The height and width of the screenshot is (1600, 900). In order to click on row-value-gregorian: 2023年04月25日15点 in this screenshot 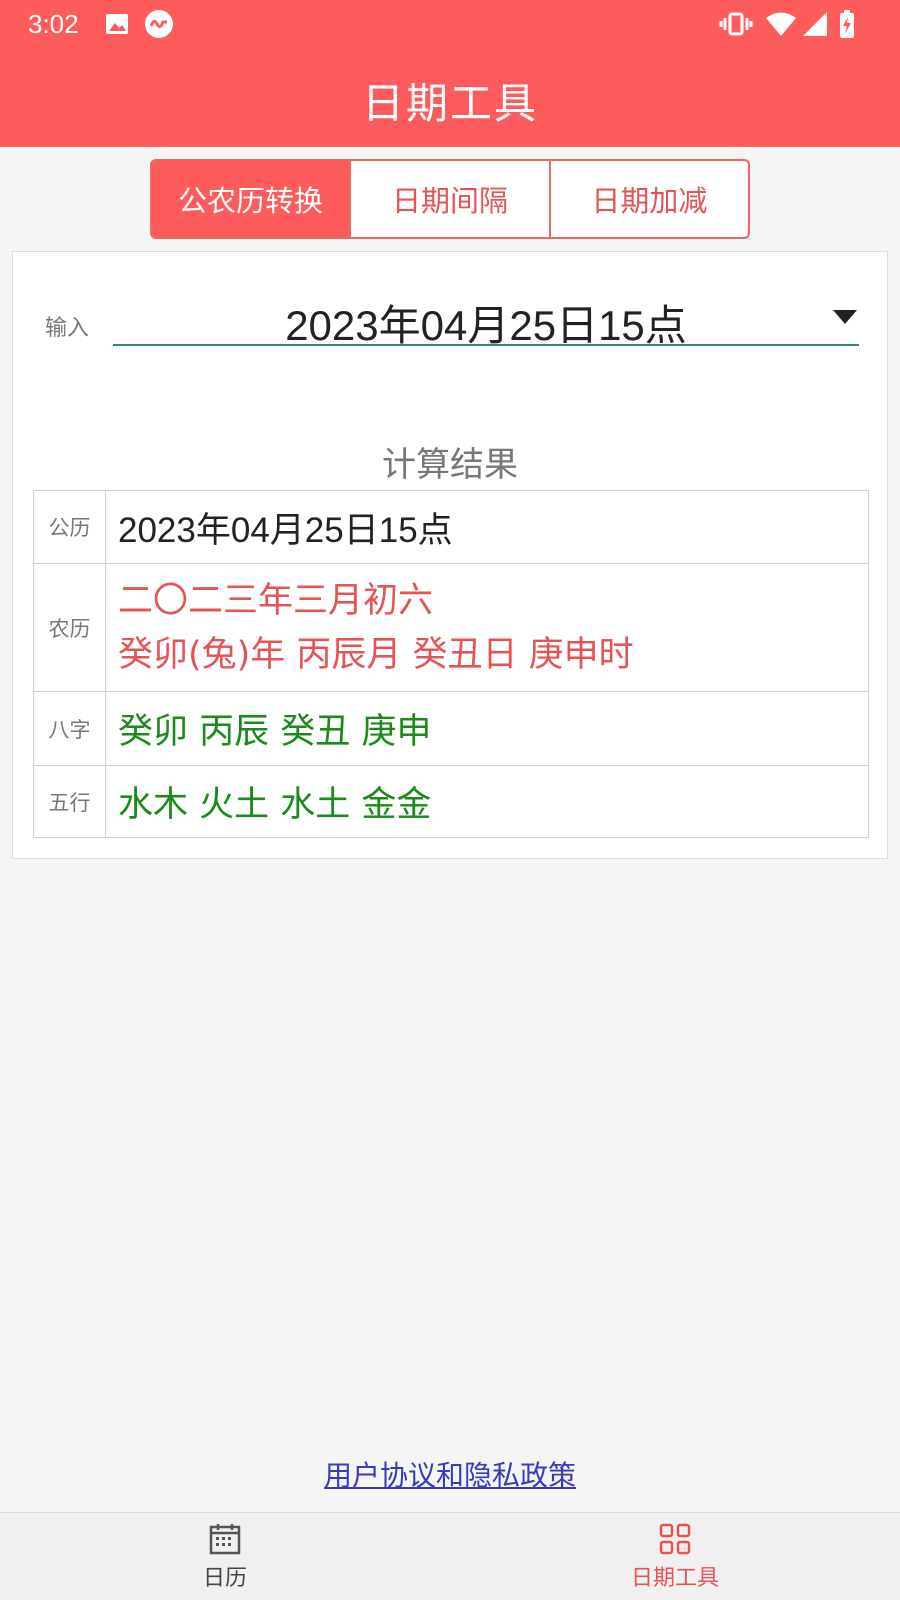, I will do `click(487, 527)`.